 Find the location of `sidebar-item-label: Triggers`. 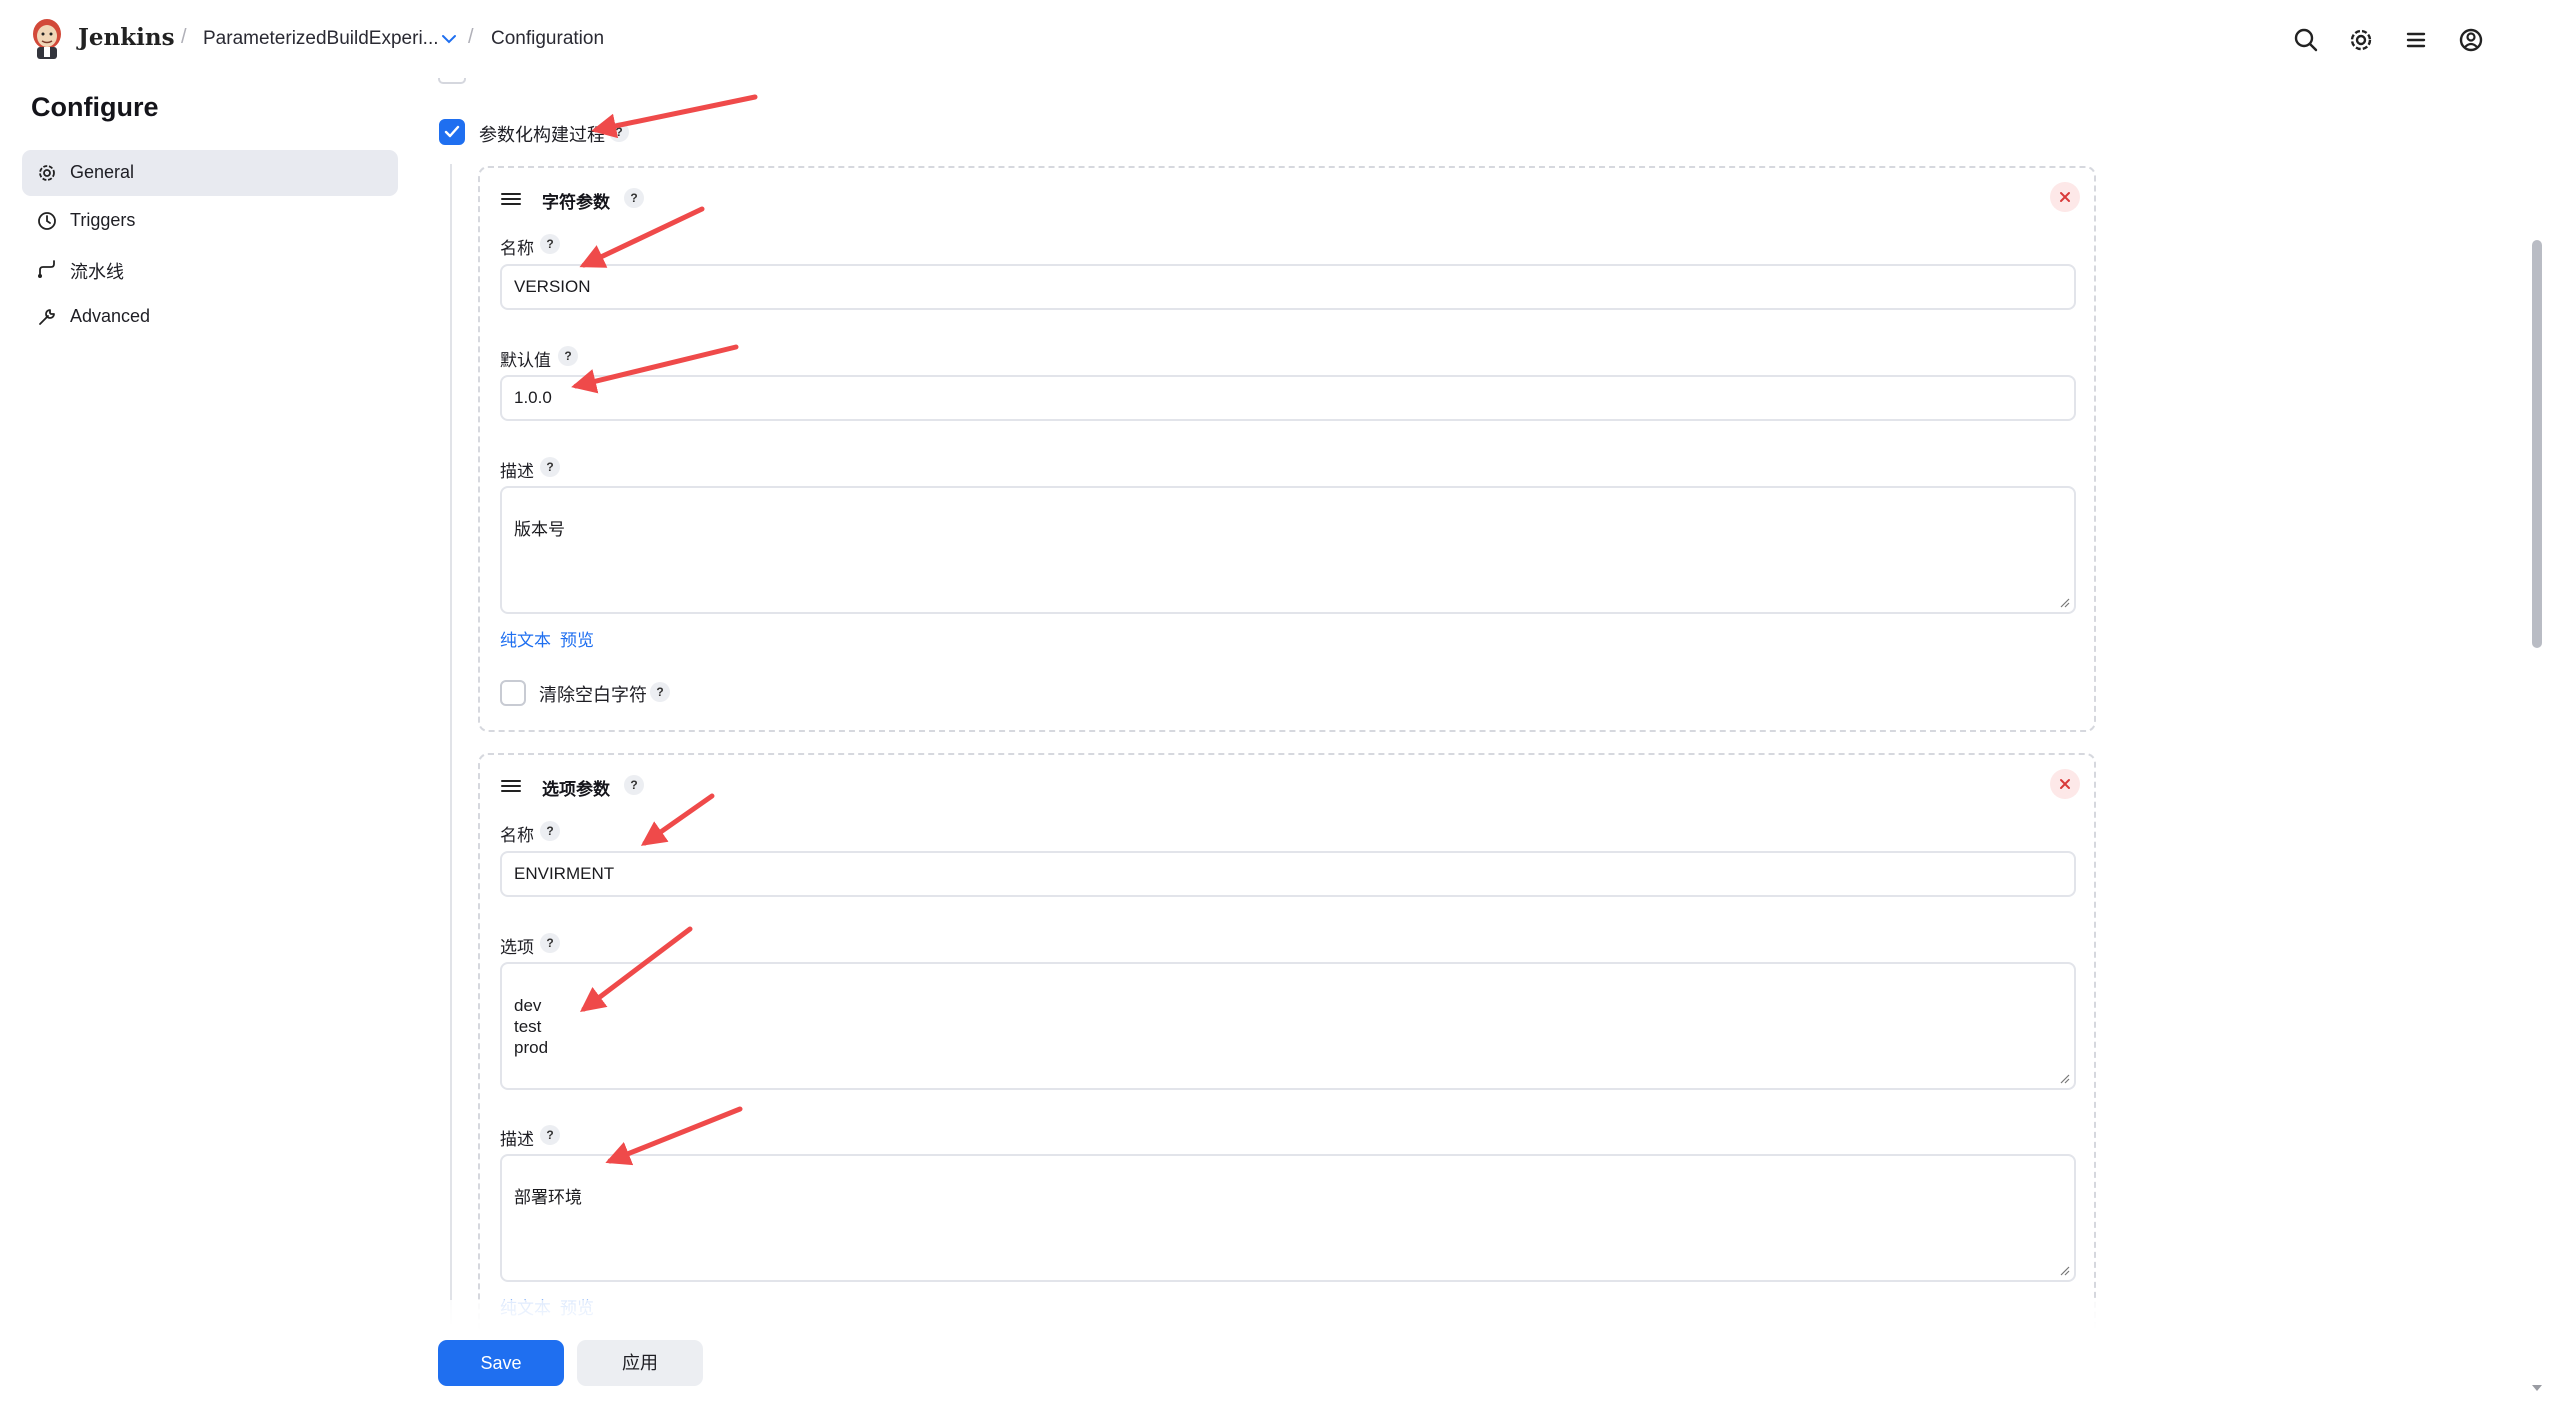

sidebar-item-label: Triggers is located at coordinates (103, 220).